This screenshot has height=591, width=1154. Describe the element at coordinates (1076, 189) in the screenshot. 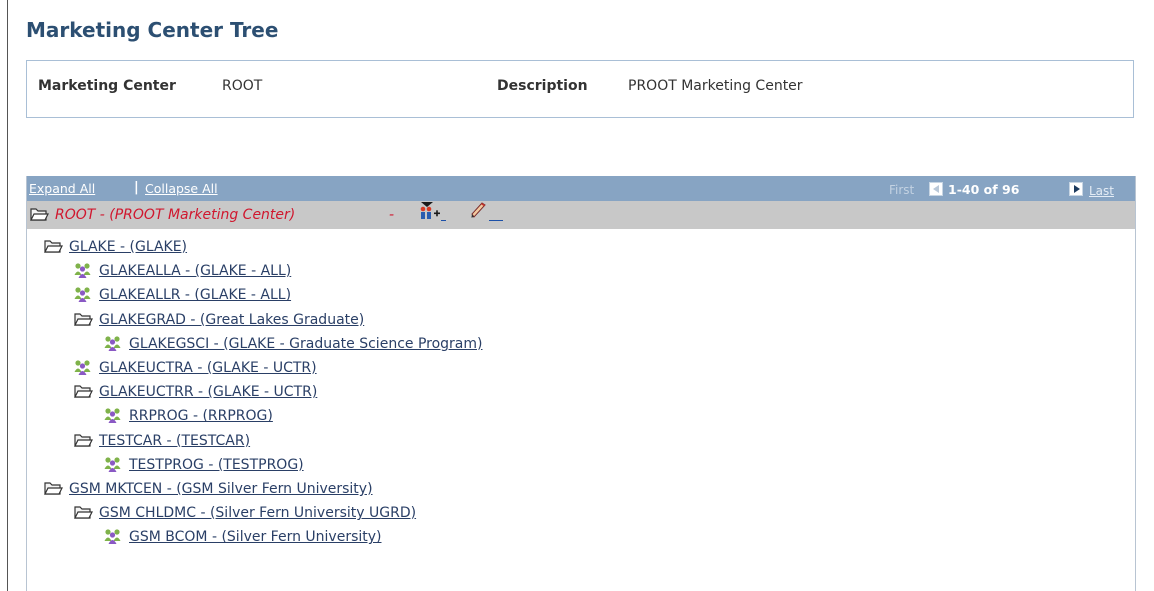

I see `next-page-icon` at that location.